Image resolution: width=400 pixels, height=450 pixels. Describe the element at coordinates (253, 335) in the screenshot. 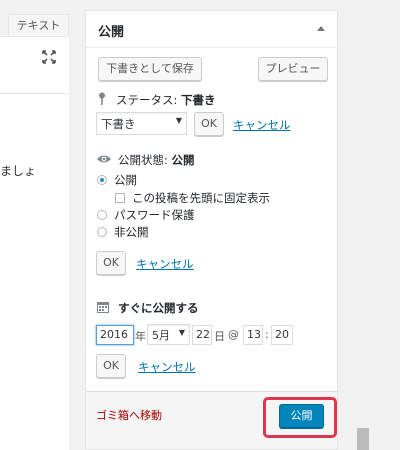

I see `hour-input: 13` at that location.